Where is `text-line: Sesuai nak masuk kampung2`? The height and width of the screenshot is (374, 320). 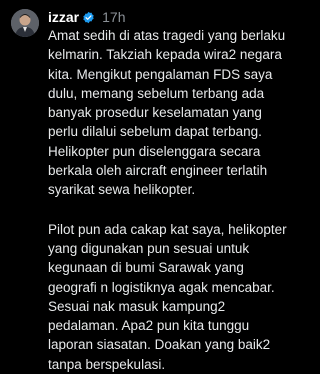
text-line: Sesuai nak masuk kampung2 is located at coordinates (137, 306).